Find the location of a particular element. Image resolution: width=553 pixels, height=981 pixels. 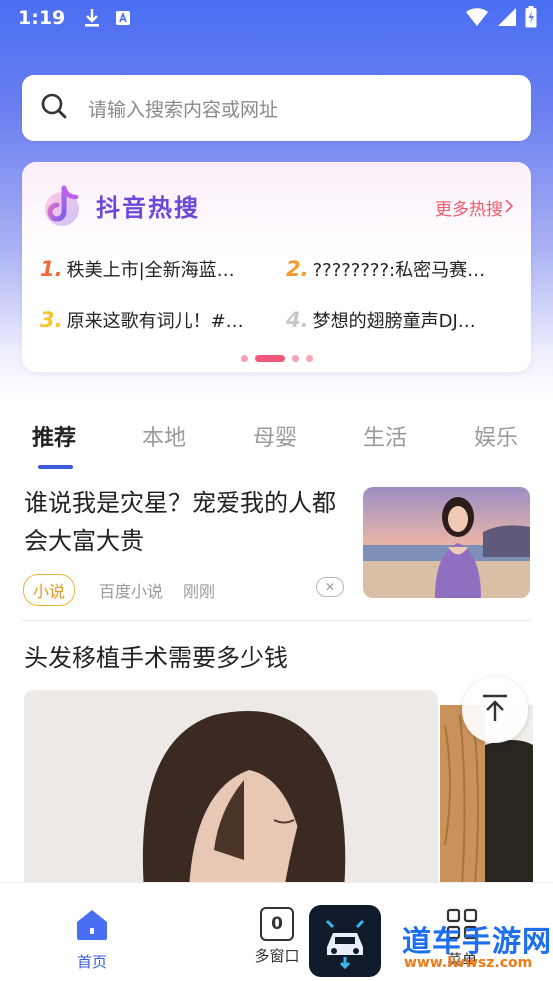

battery-icon is located at coordinates (531, 19).